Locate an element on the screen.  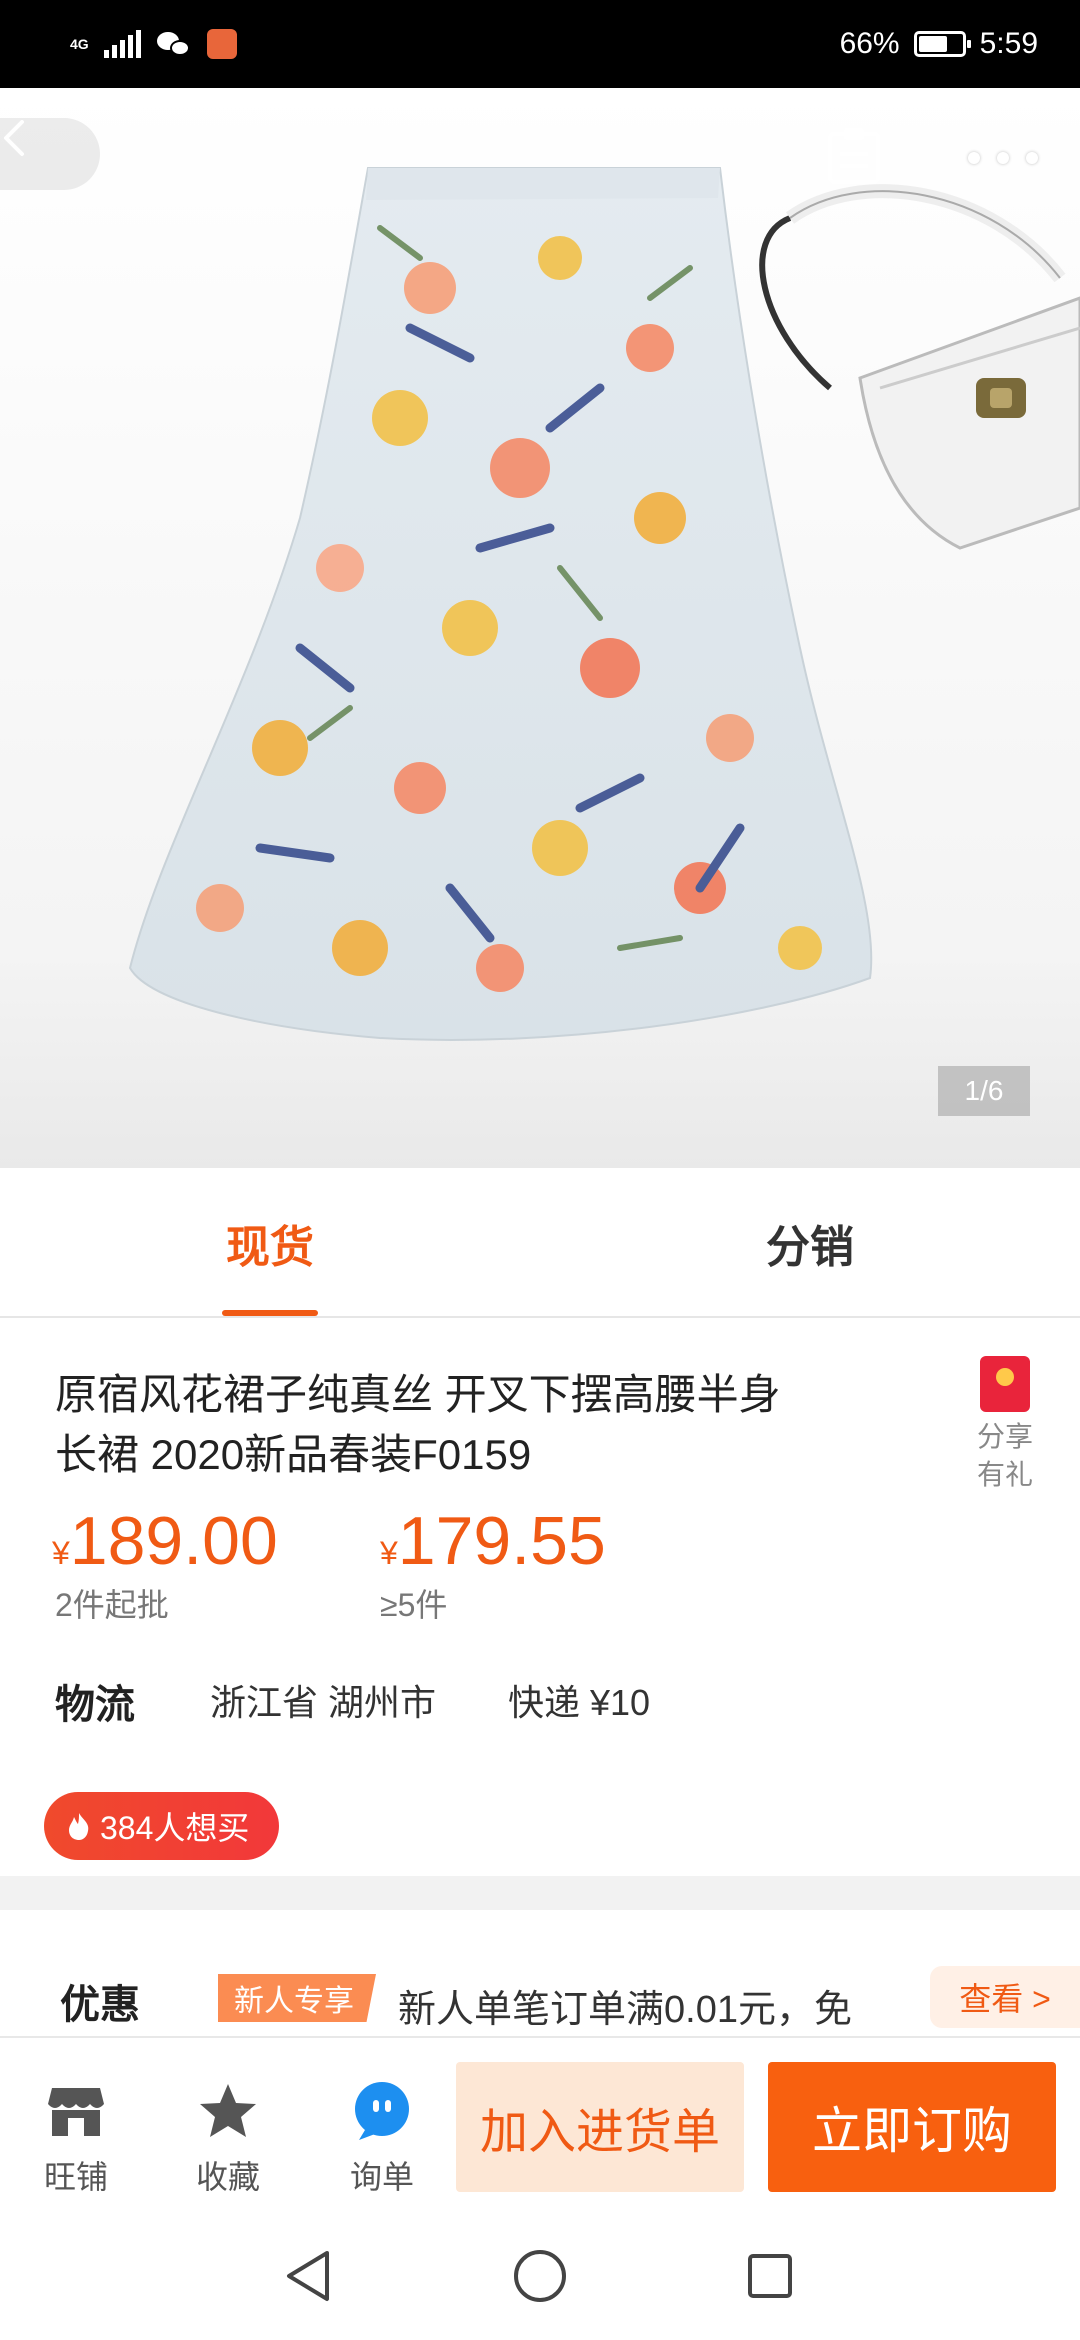
status-bar: 4G 66% 5:59 is located at coordinates (540, 44).